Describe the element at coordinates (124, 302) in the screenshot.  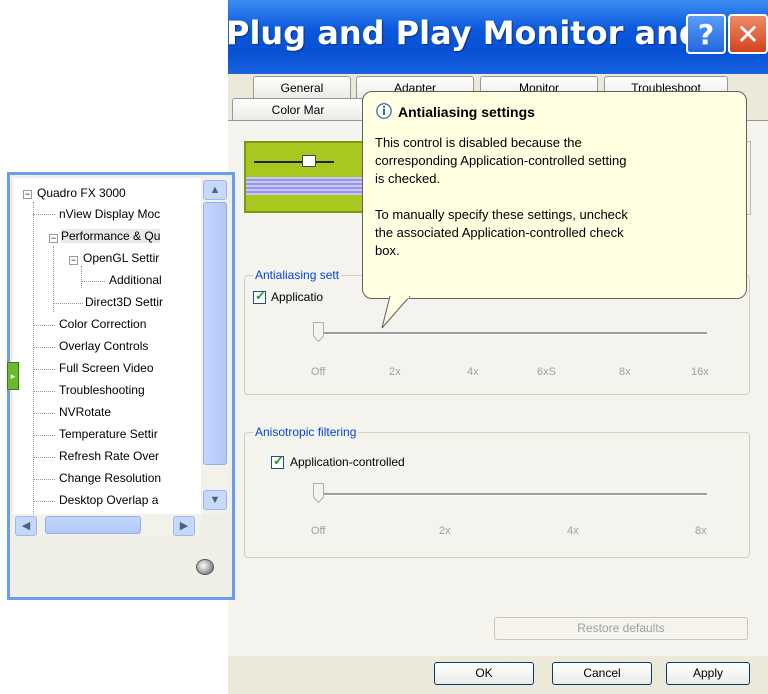
I see `tree-item-direct3d: Direct3D Settir` at that location.